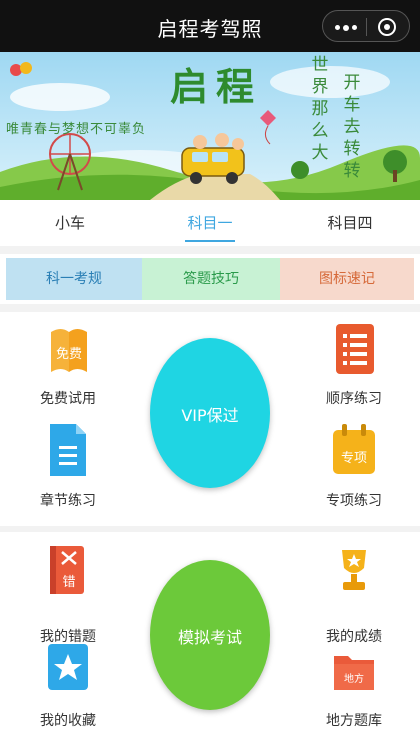 This screenshot has height=747, width=420. What do you see at coordinates (68, 450) in the screenshot?
I see `document-icon` at bounding box center [68, 450].